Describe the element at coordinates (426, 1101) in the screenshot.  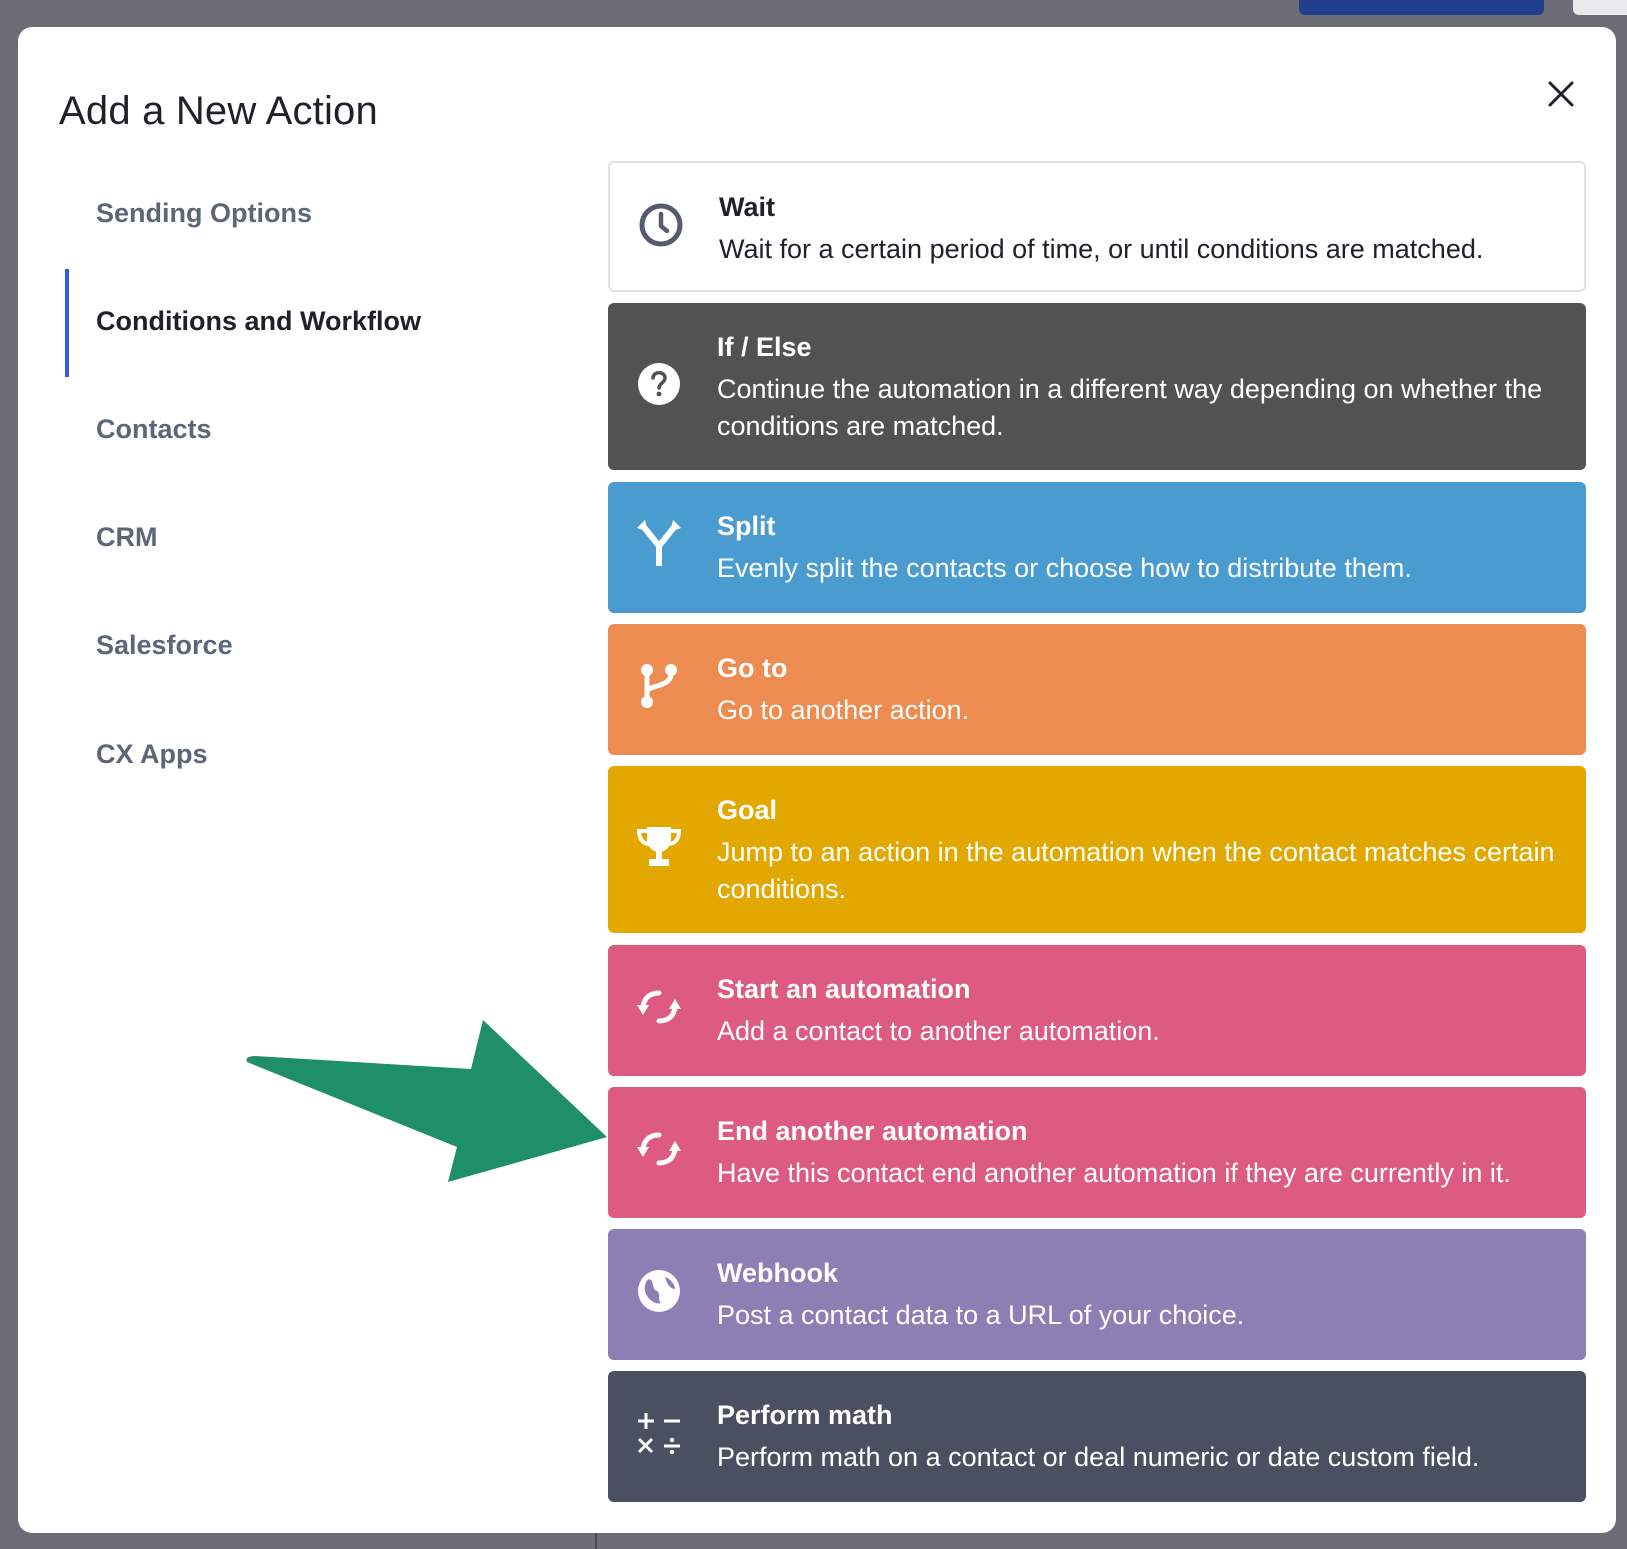
I see `annotation-arrow` at that location.